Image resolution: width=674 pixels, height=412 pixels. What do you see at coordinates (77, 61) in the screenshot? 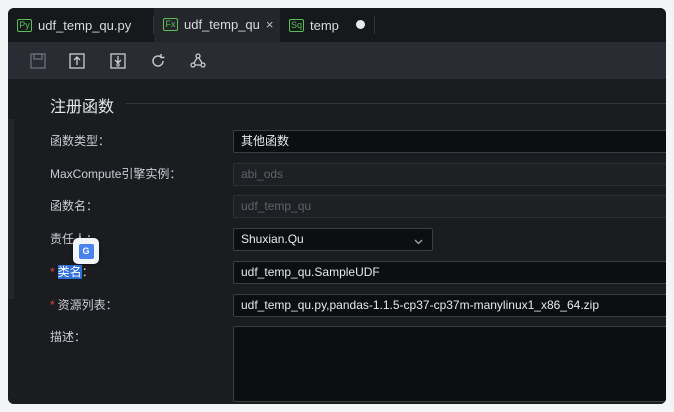
I see `submit-icon` at bounding box center [77, 61].